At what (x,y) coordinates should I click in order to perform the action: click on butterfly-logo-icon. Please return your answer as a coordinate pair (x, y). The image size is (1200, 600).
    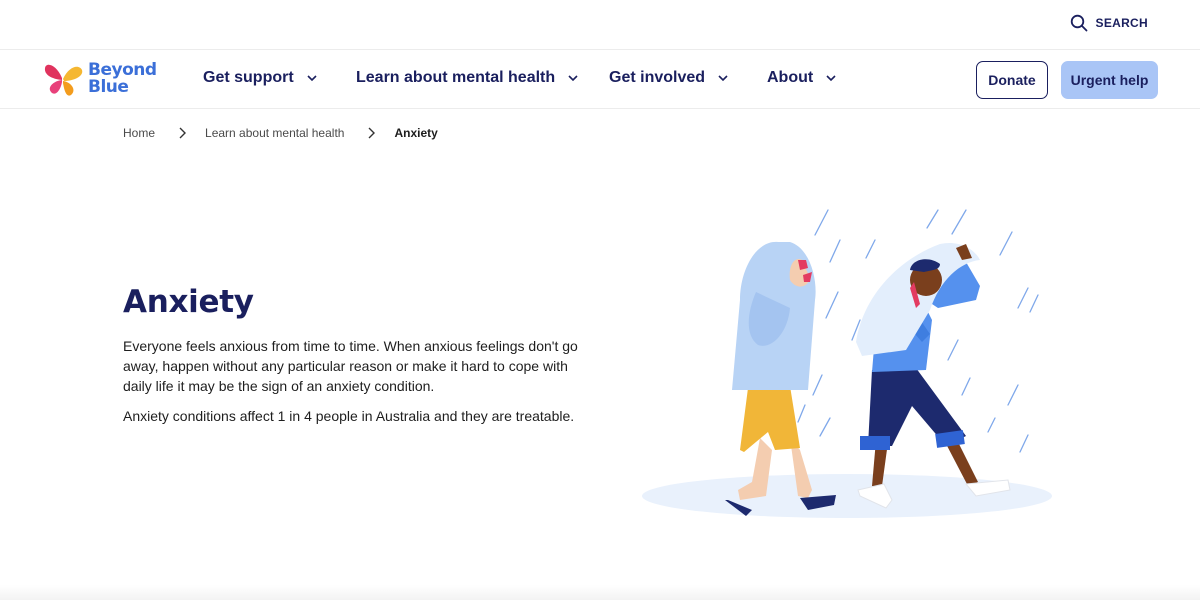
    Looking at the image, I should click on (63, 80).